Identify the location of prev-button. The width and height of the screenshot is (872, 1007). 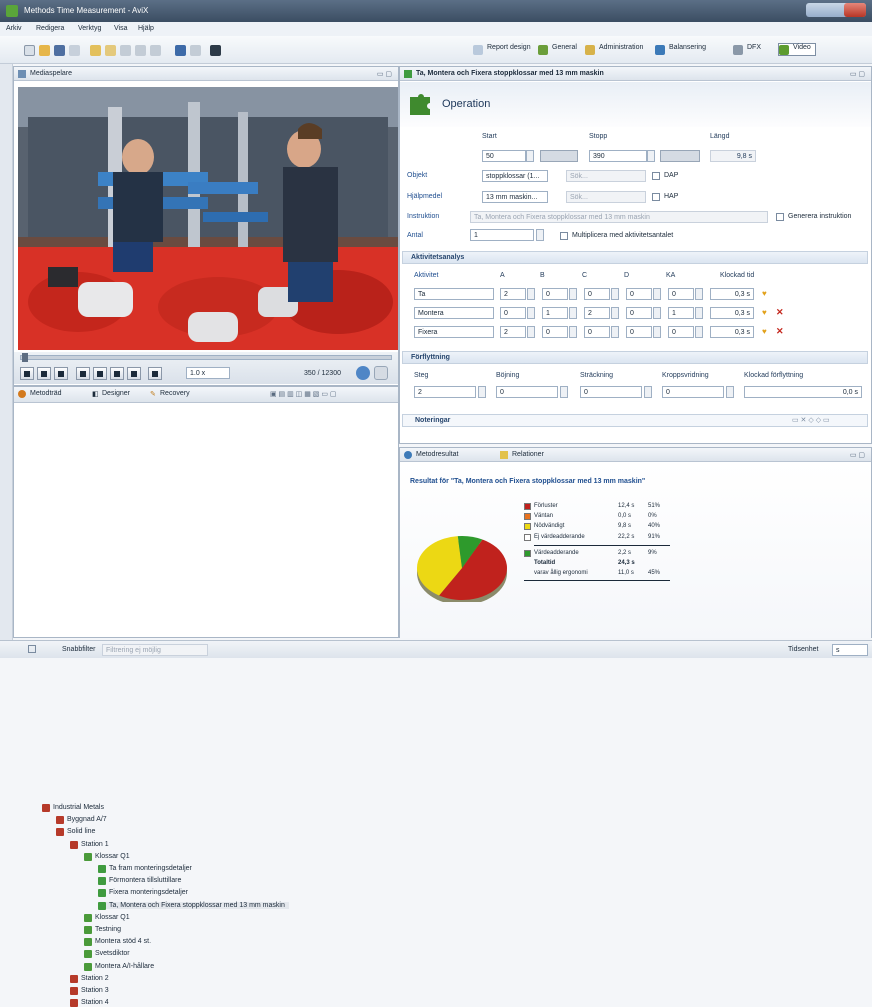
(27, 373).